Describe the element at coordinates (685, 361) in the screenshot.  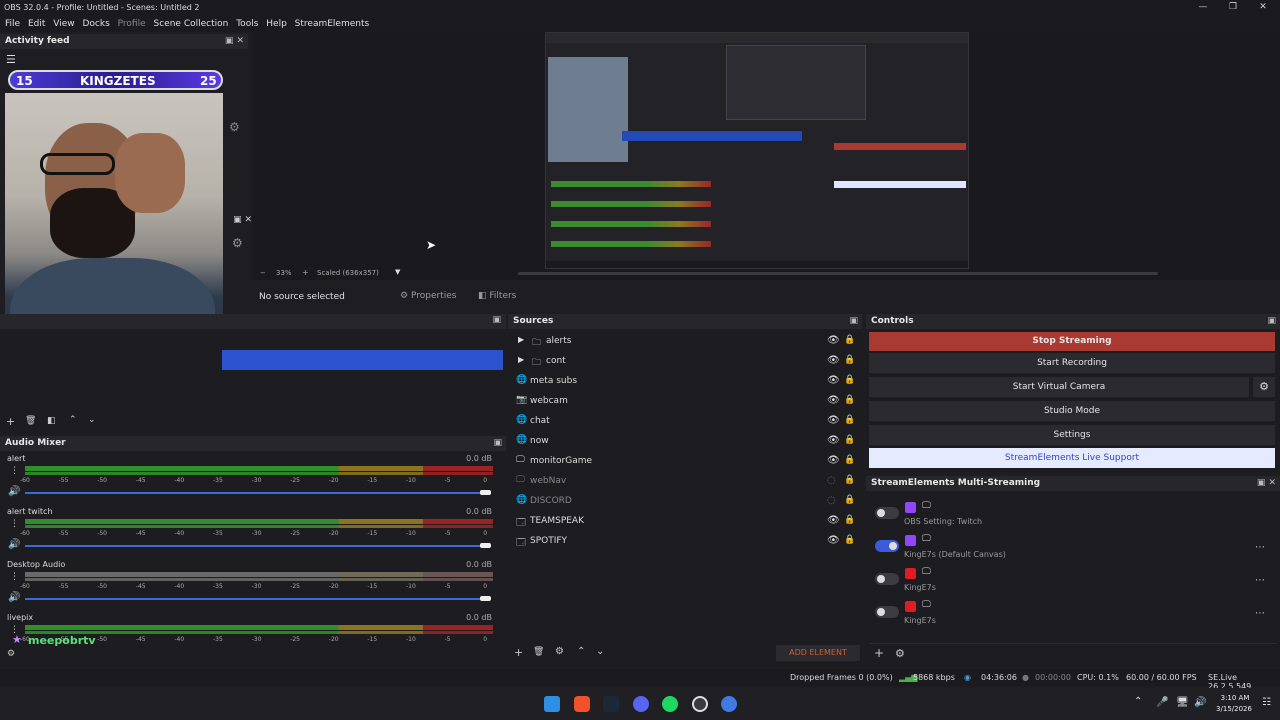
I see `source-row: ▶ 🗀 cont 👁 🔒` at that location.